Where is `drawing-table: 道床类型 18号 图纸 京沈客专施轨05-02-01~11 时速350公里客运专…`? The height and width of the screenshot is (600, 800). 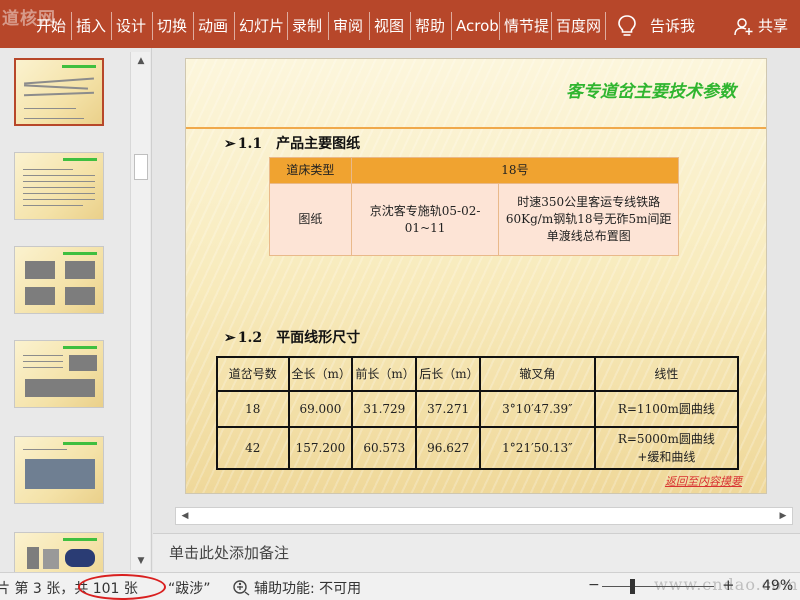
drawing-table: 道床类型 18号 图纸 京沈客专施轨05-02-01~11 时速350公里客运专… is located at coordinates (474, 206).